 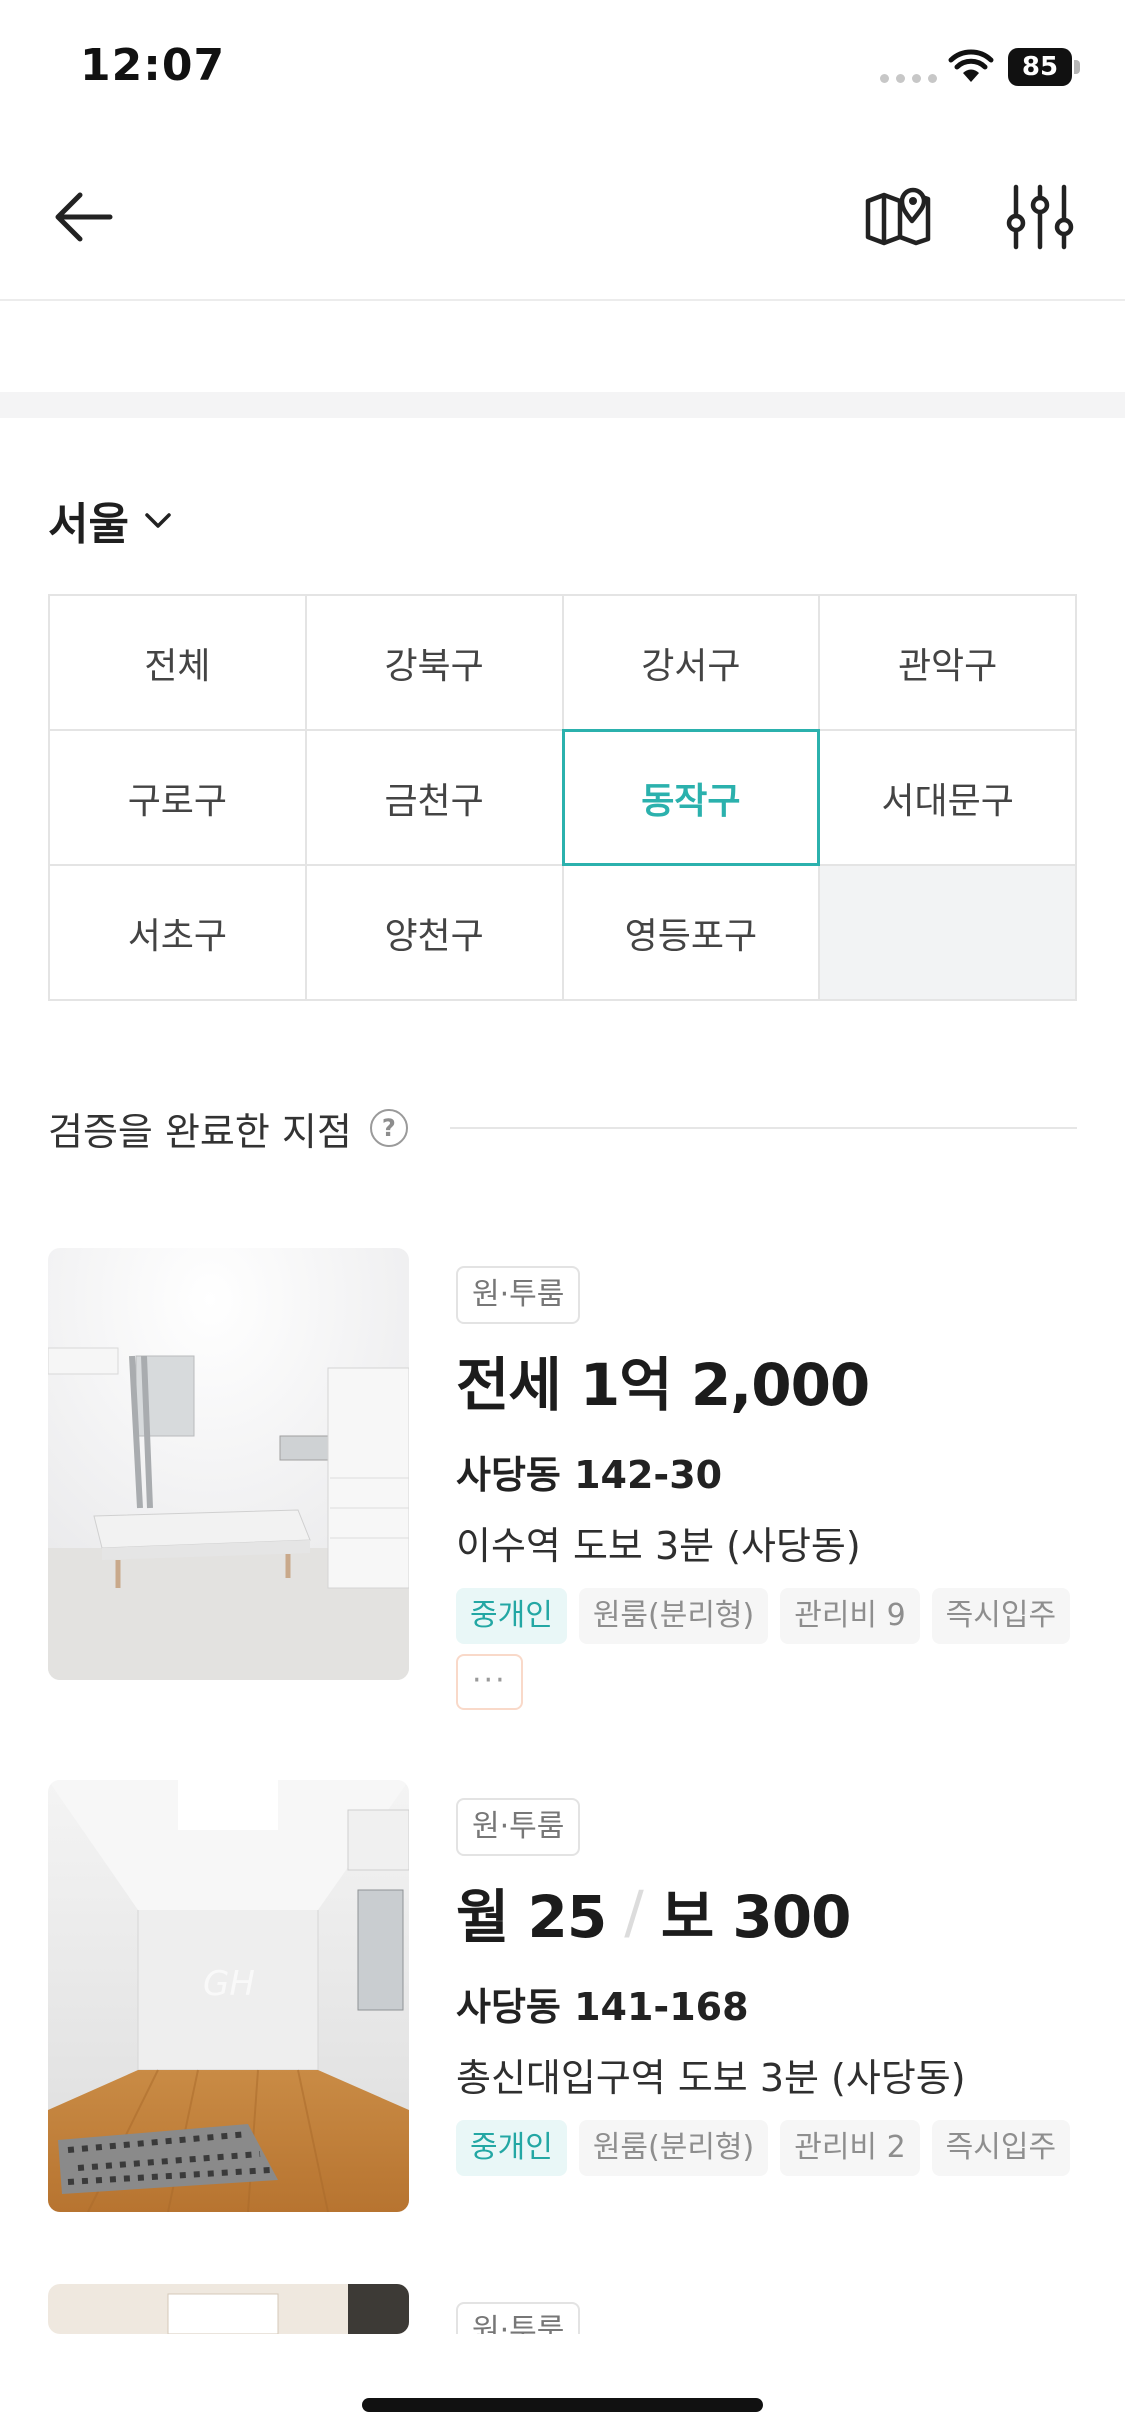 What do you see at coordinates (435, 663) in the screenshot?
I see `district-gangbuk: 강북구` at bounding box center [435, 663].